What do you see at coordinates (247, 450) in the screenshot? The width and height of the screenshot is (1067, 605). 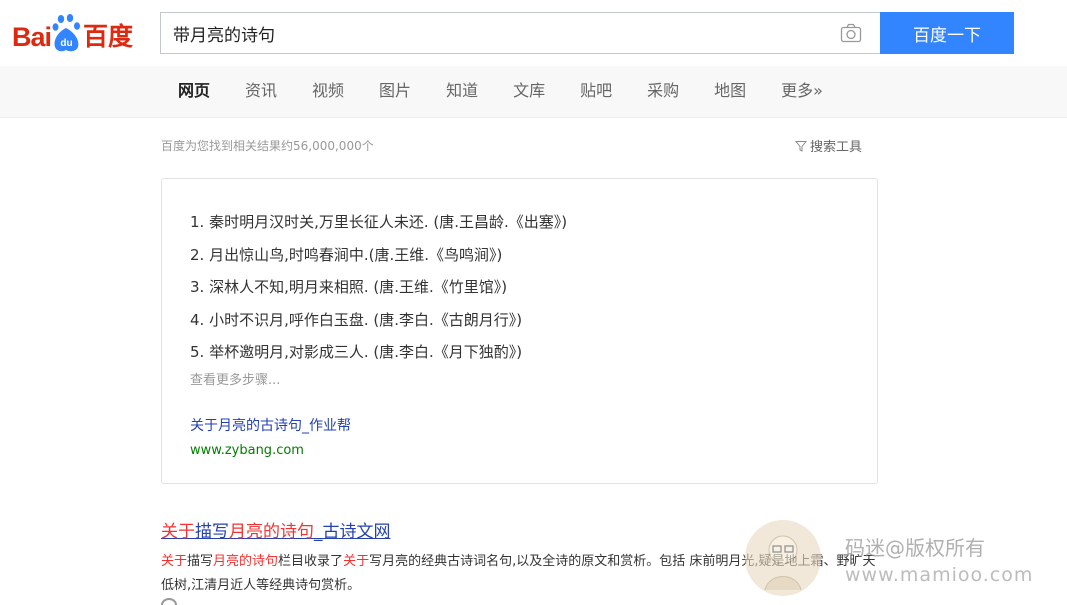 I see `source-url: www.zybang.com` at bounding box center [247, 450].